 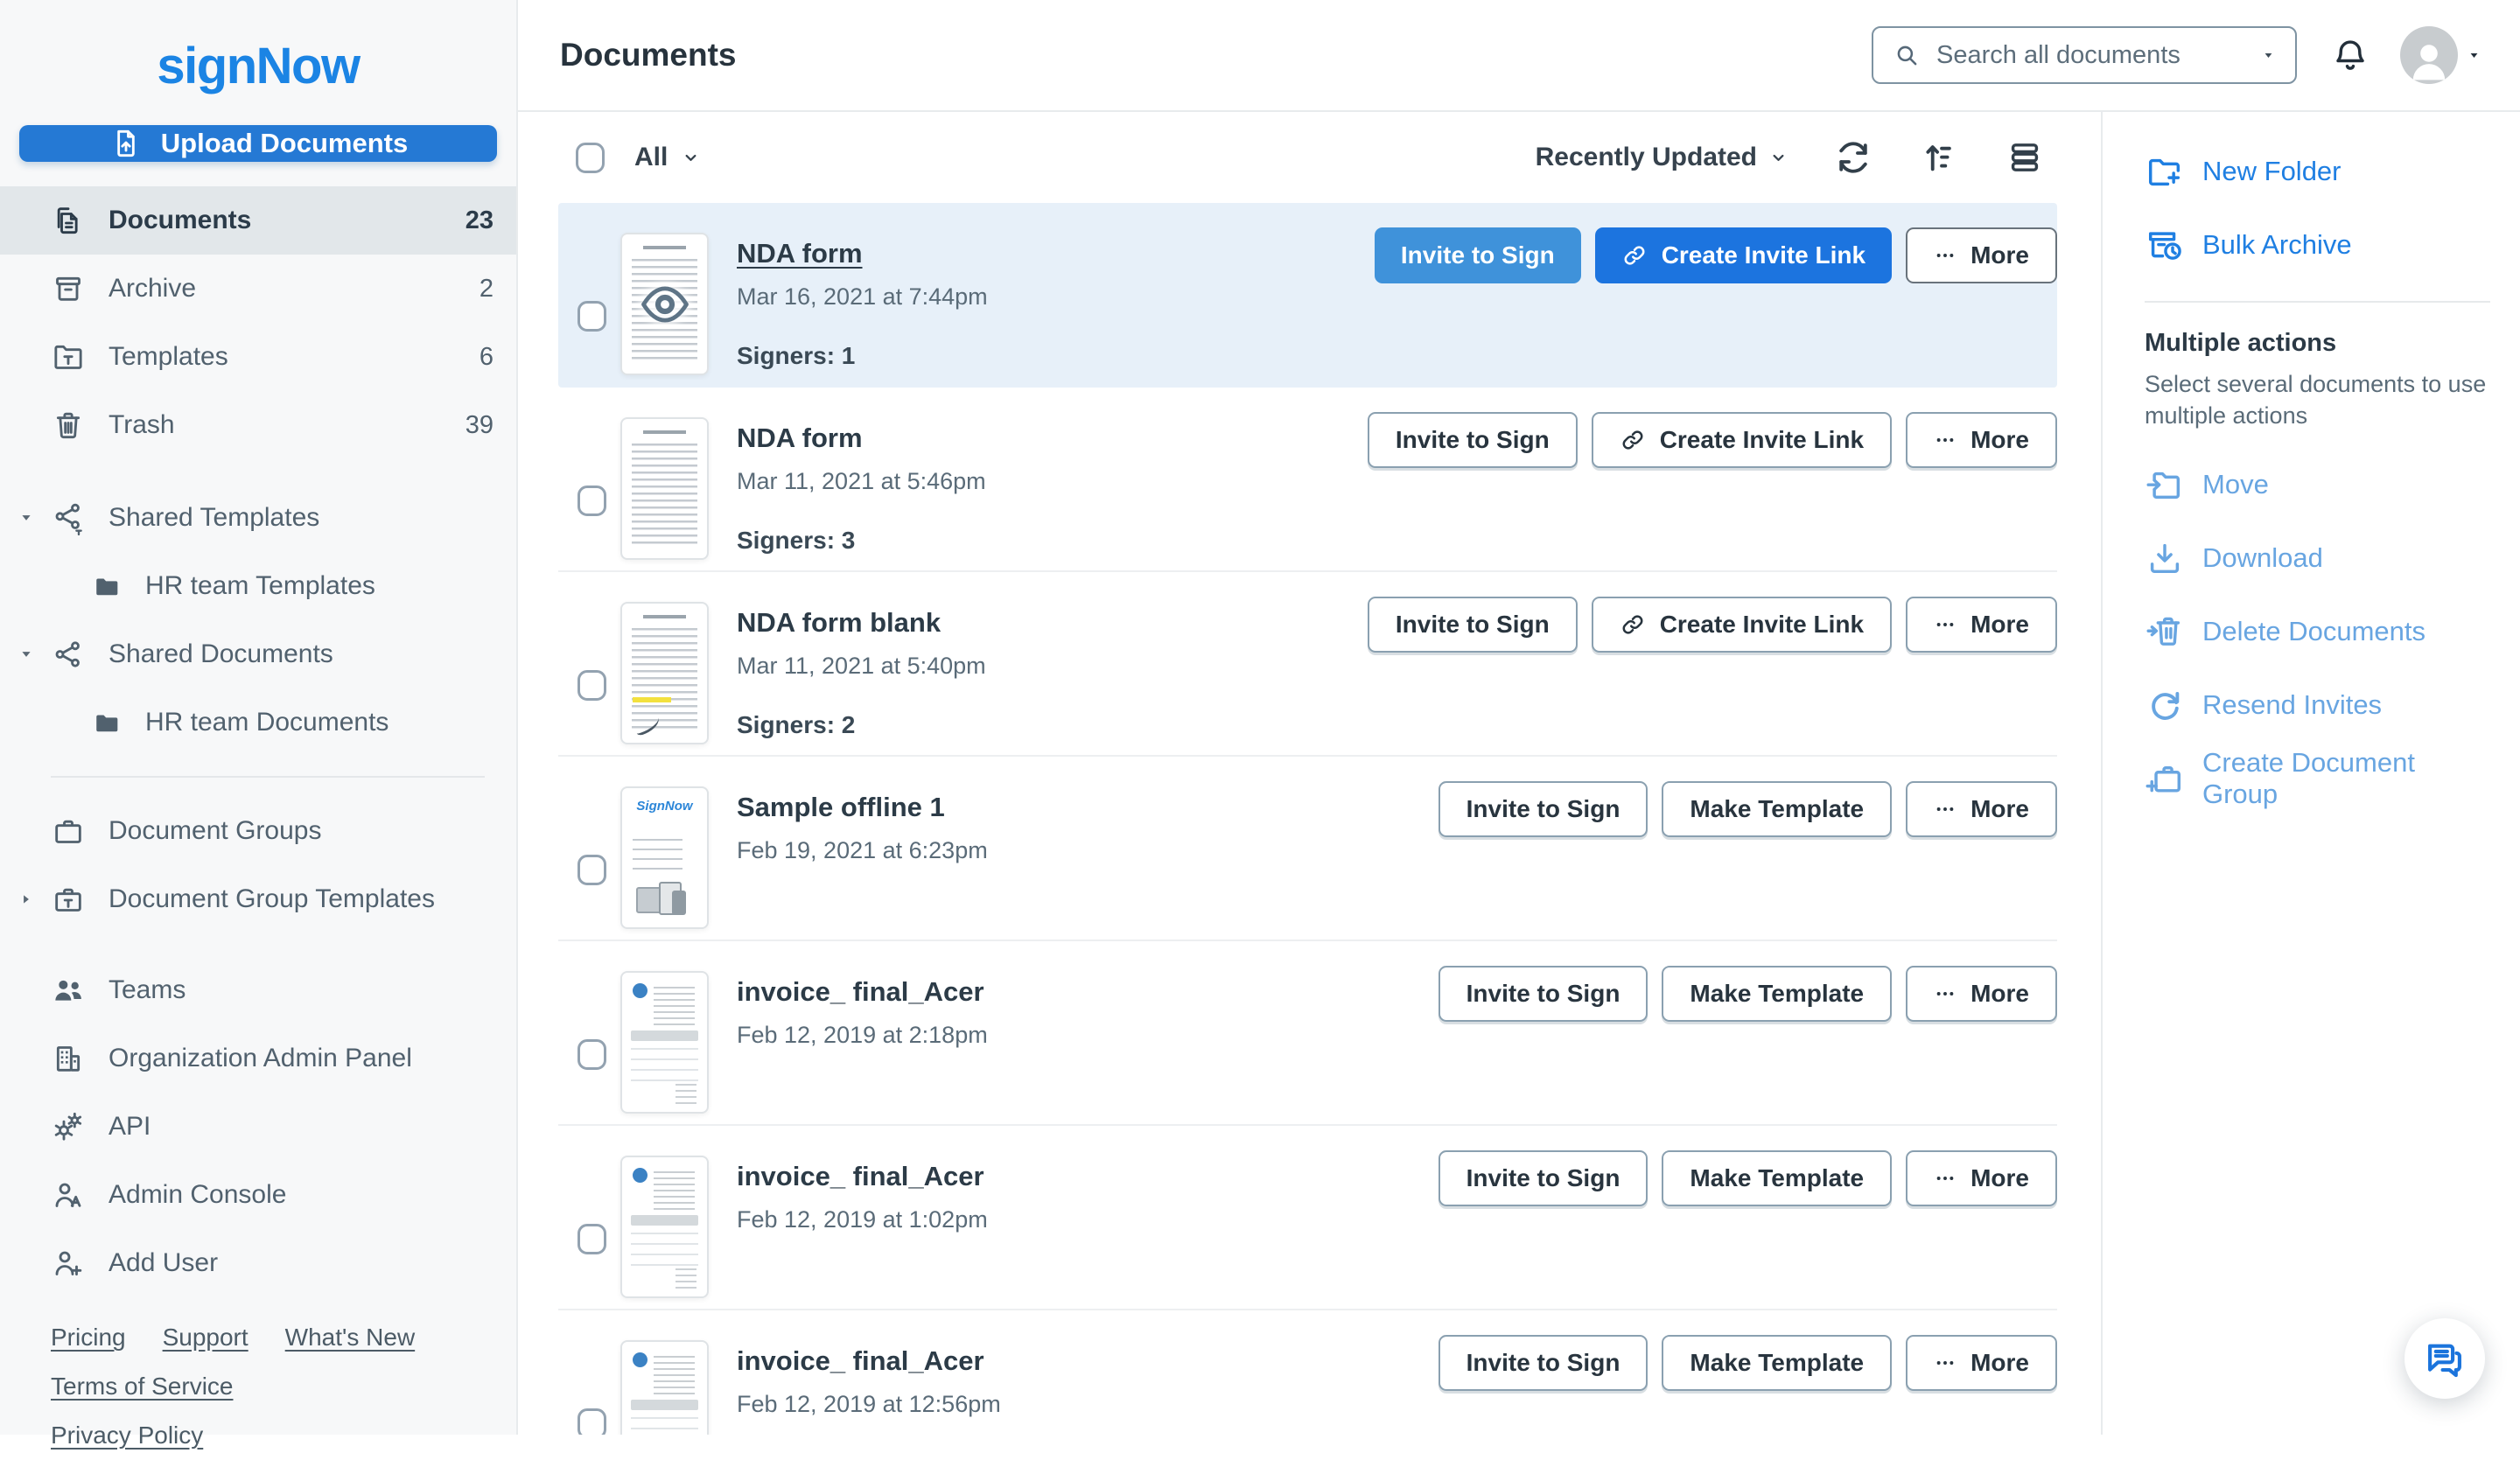 What do you see at coordinates (68, 425) in the screenshot?
I see `trash-icon` at bounding box center [68, 425].